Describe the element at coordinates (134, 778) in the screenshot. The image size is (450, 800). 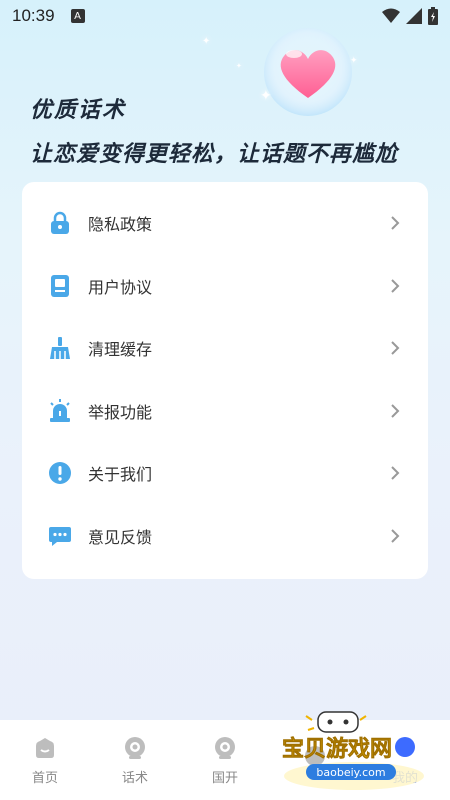
I see `tab-label: 话术` at that location.